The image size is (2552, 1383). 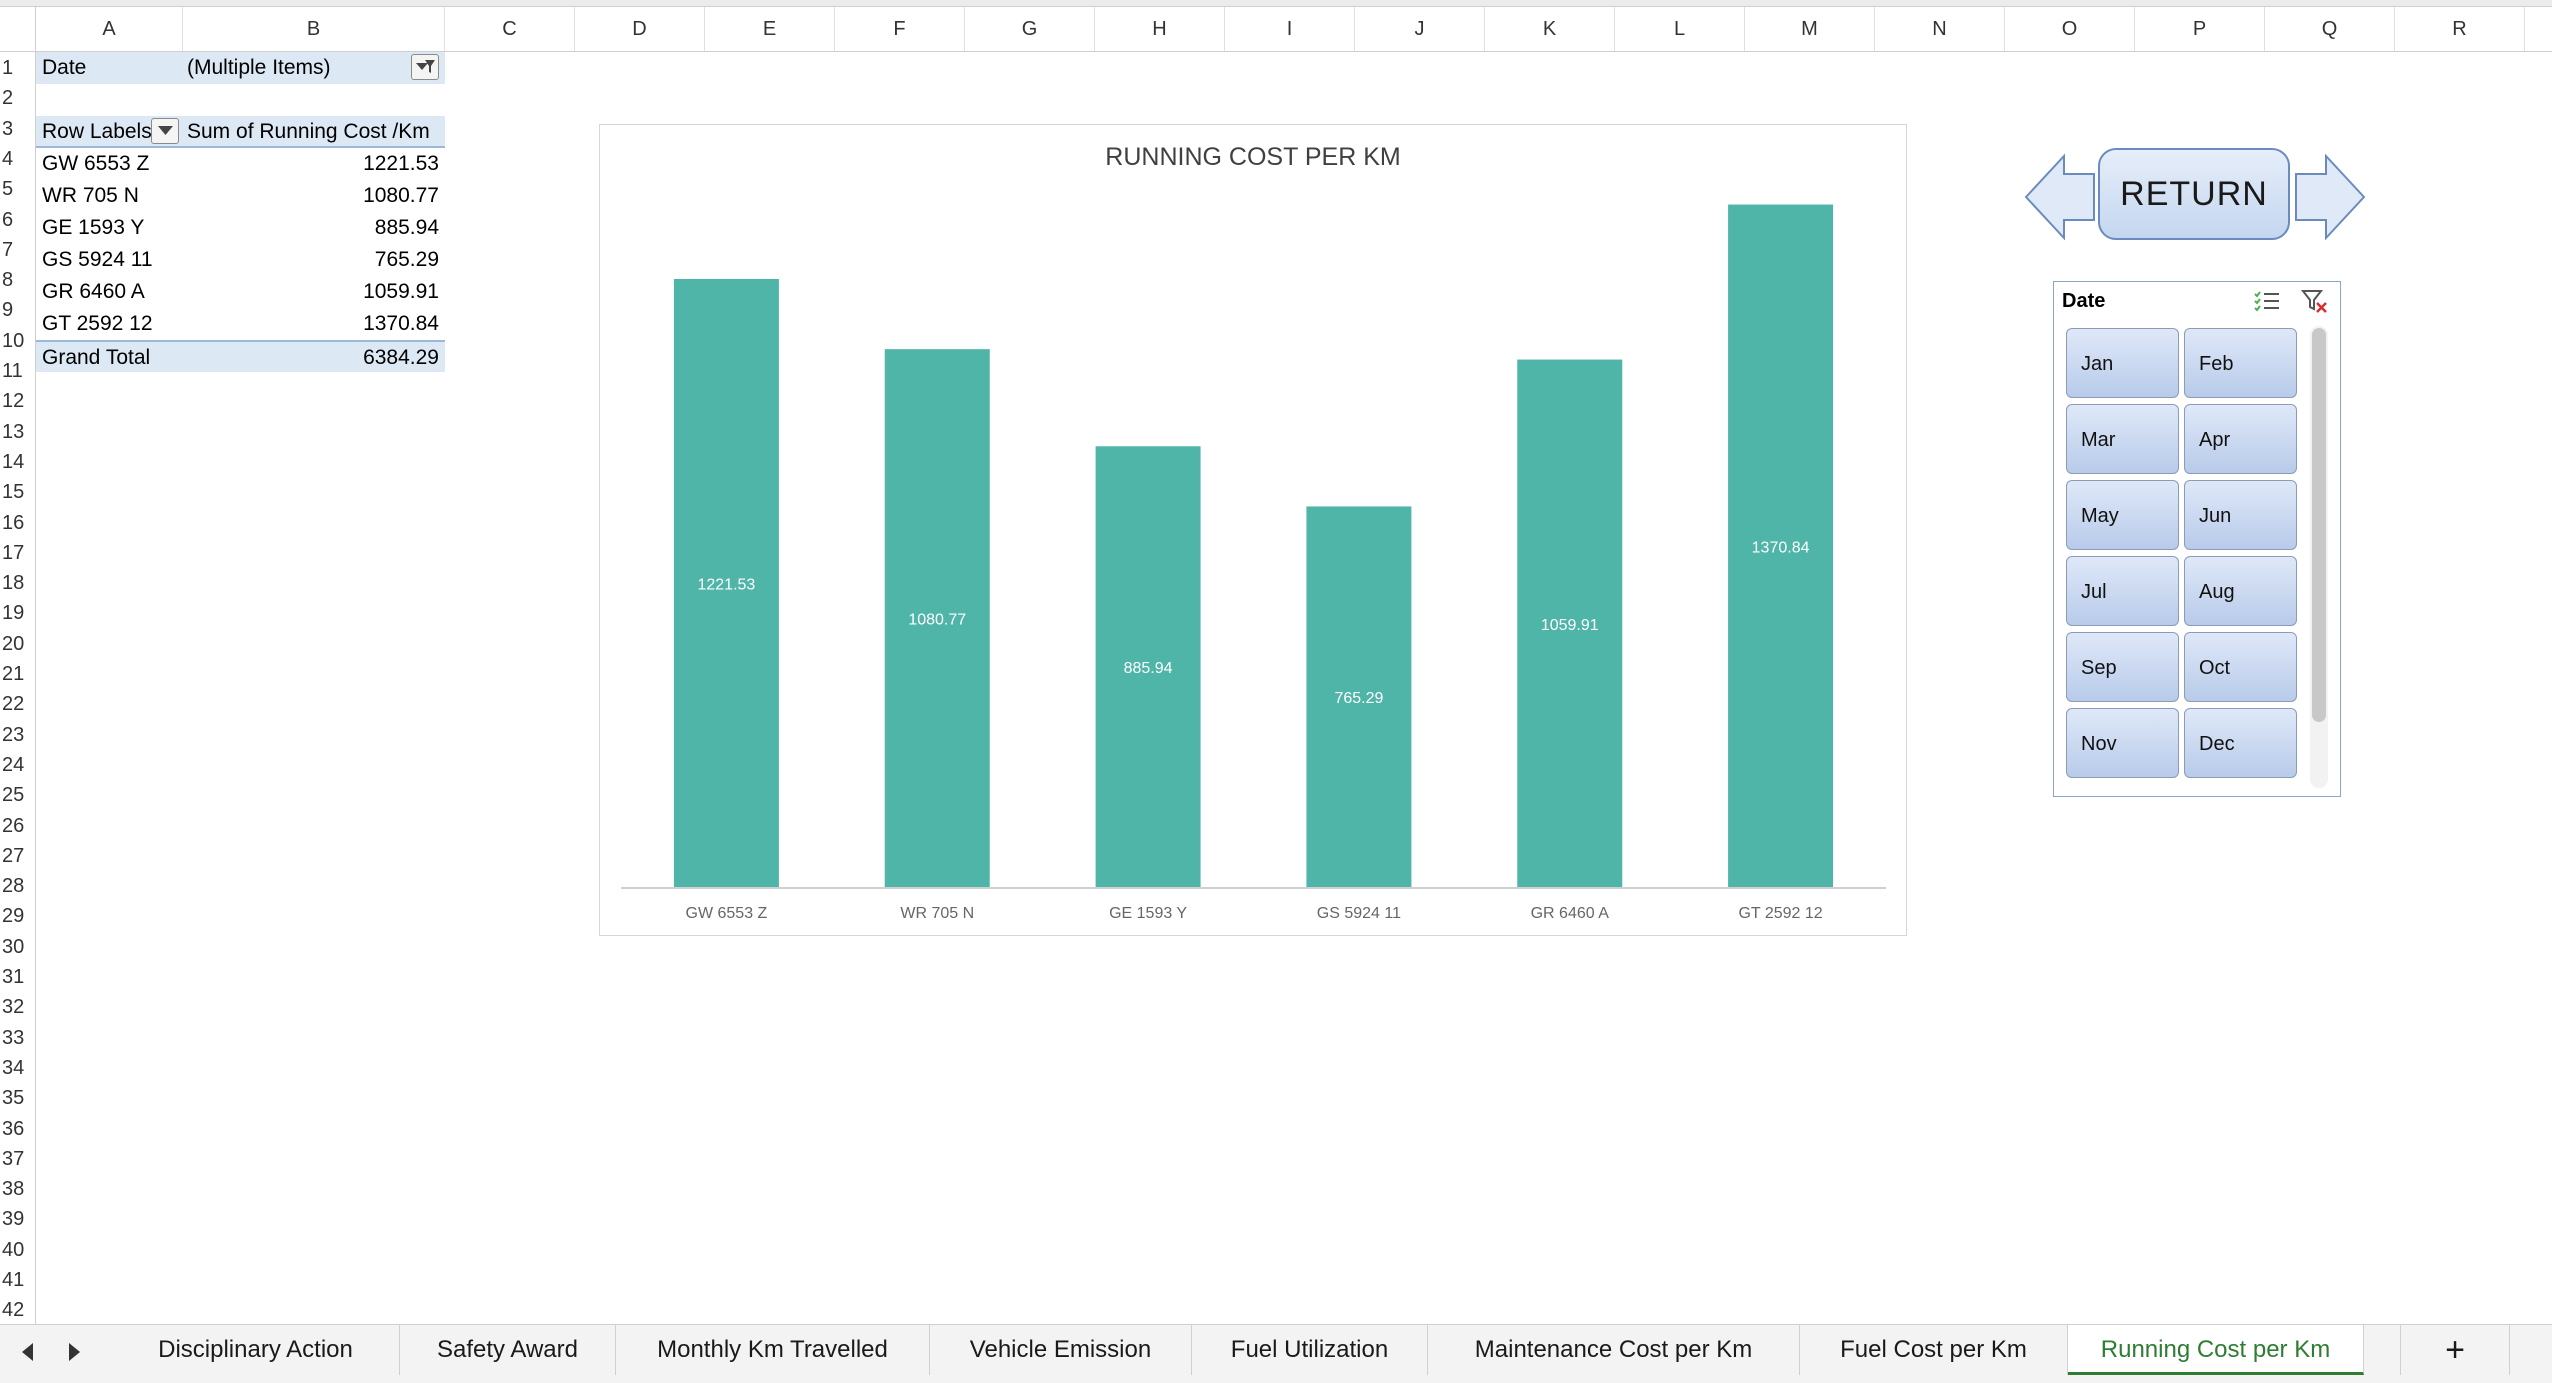 I want to click on row-header-12: 12, so click(x=18, y=401).